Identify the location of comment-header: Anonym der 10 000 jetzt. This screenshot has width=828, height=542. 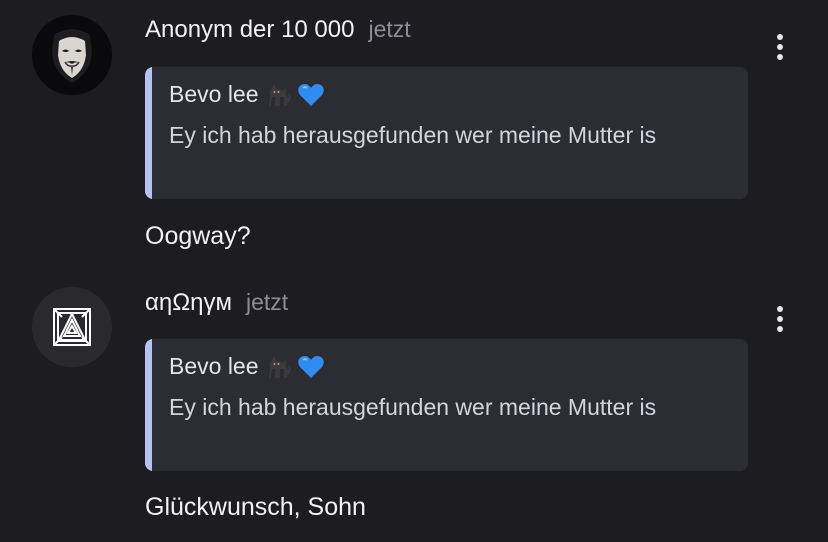
(278, 30).